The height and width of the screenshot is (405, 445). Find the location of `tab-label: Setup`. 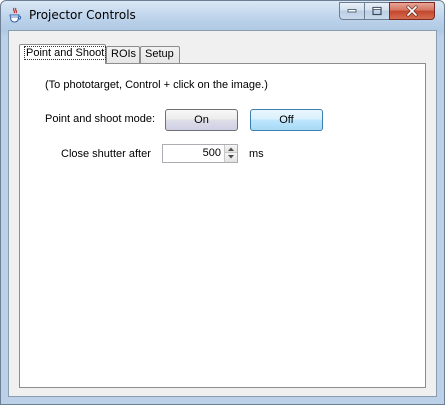

tab-label: Setup is located at coordinates (159, 54).